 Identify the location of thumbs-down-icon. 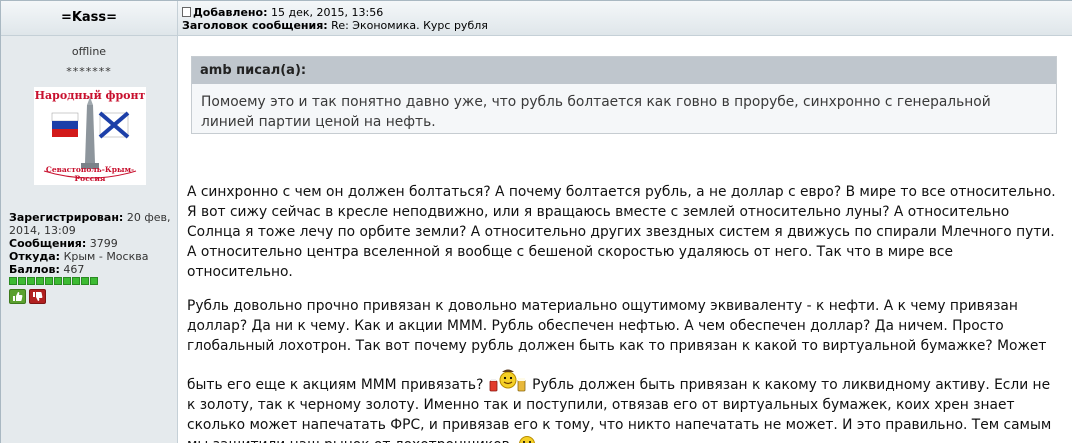
(37, 296).